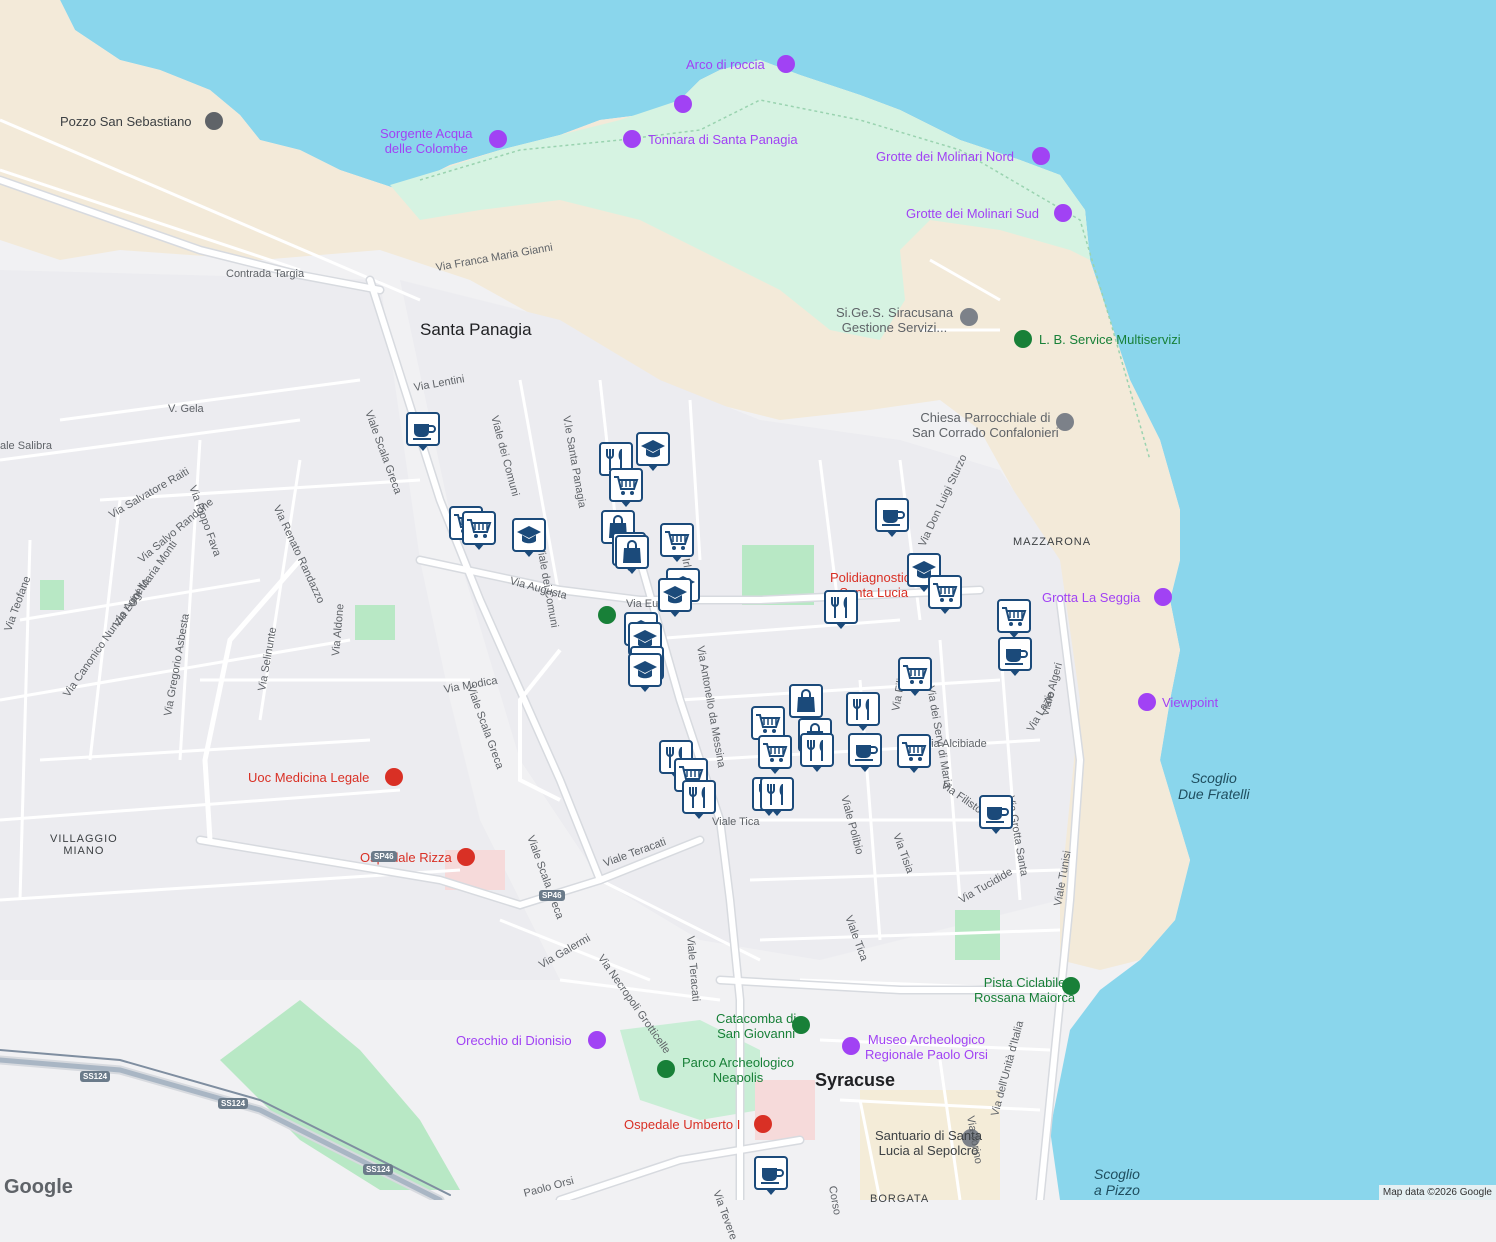 This screenshot has width=1496, height=1242. I want to click on street-label: Contrada Targia, so click(265, 274).